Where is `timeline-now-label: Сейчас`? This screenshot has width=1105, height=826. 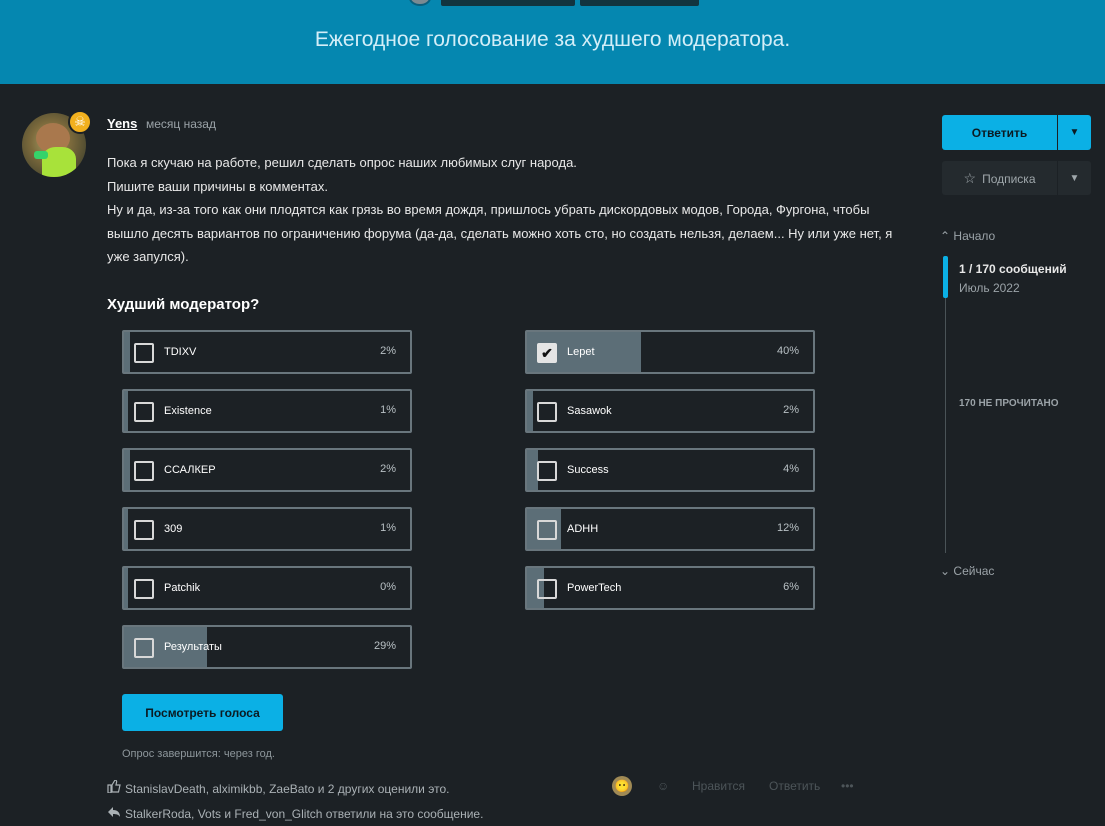 timeline-now-label: Сейчас is located at coordinates (974, 571).